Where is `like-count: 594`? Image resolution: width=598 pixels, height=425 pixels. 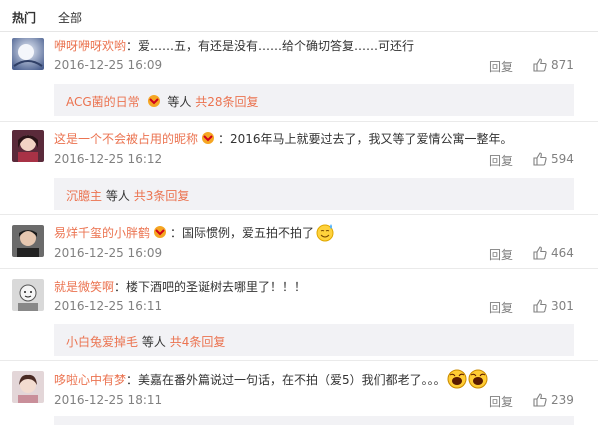
like-count: 594 is located at coordinates (562, 159).